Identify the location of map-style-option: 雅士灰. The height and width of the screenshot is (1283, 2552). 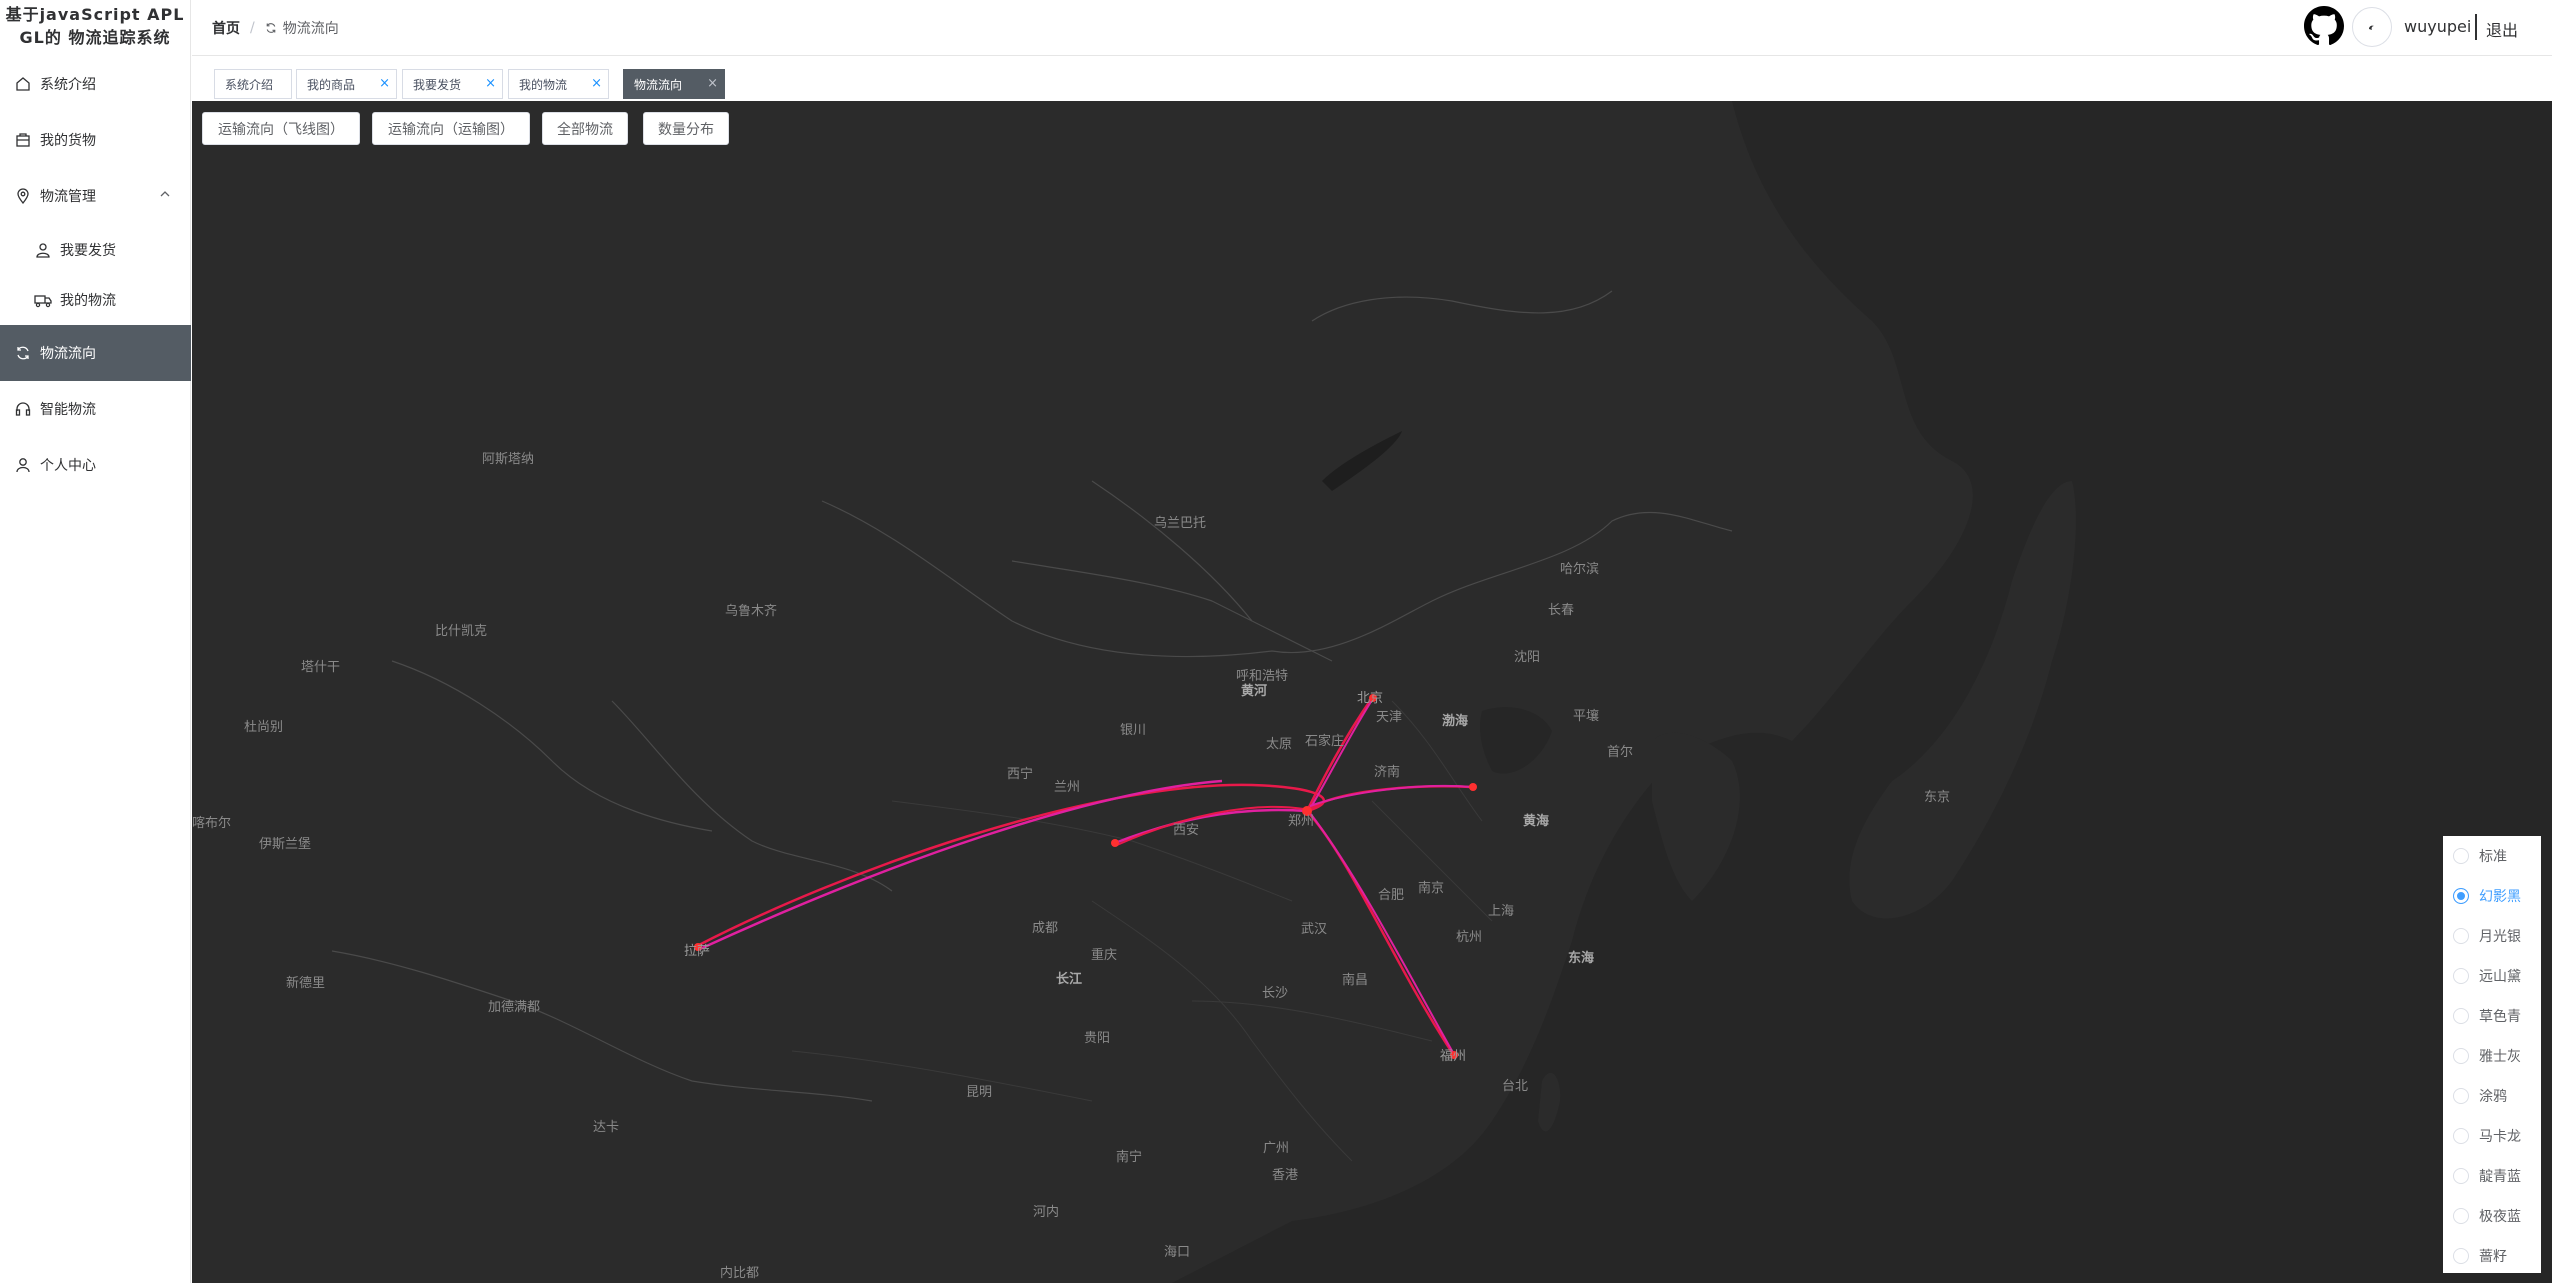
(2492, 1056).